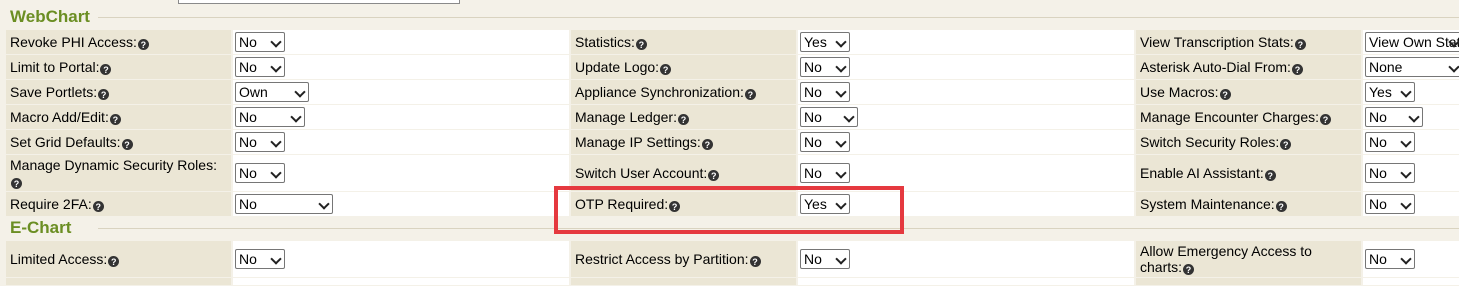 The image size is (1459, 286). Describe the element at coordinates (1394, 117) in the screenshot. I see `manage-encounter-charges-select: No` at that location.